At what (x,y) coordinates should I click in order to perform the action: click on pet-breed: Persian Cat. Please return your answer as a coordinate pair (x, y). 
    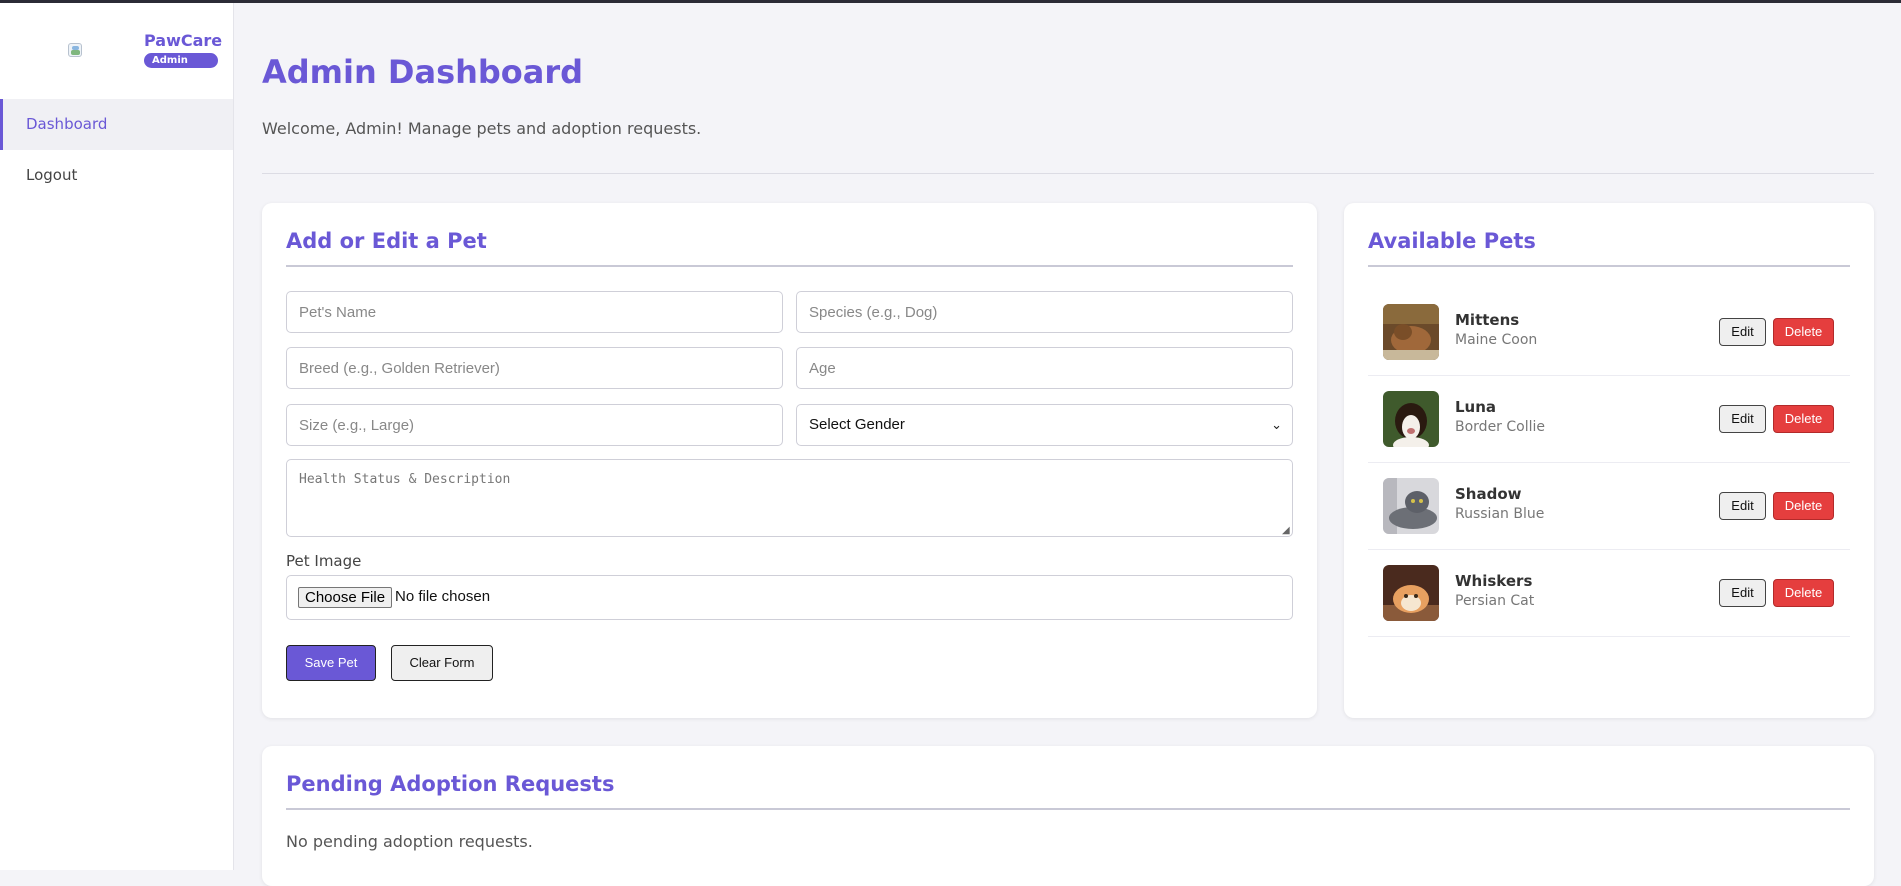
    Looking at the image, I should click on (1495, 601).